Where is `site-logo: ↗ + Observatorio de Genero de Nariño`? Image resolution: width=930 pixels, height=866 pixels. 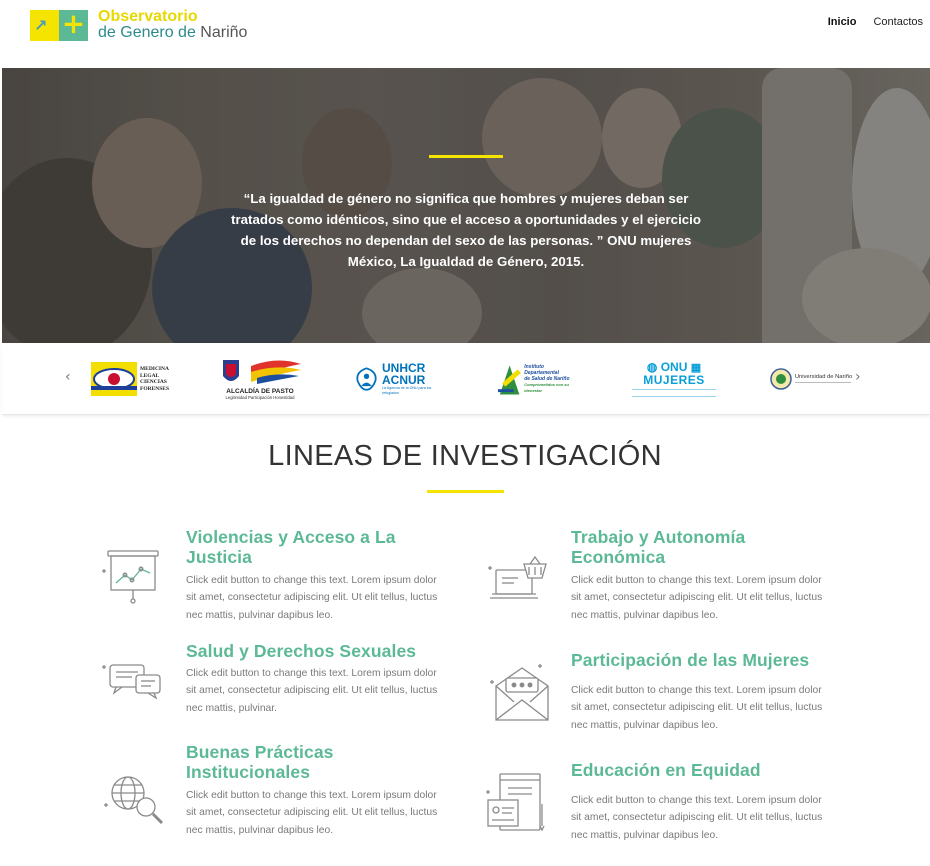
site-logo: ↗ + Observatorio de Genero de Nariño is located at coordinates (138, 24).